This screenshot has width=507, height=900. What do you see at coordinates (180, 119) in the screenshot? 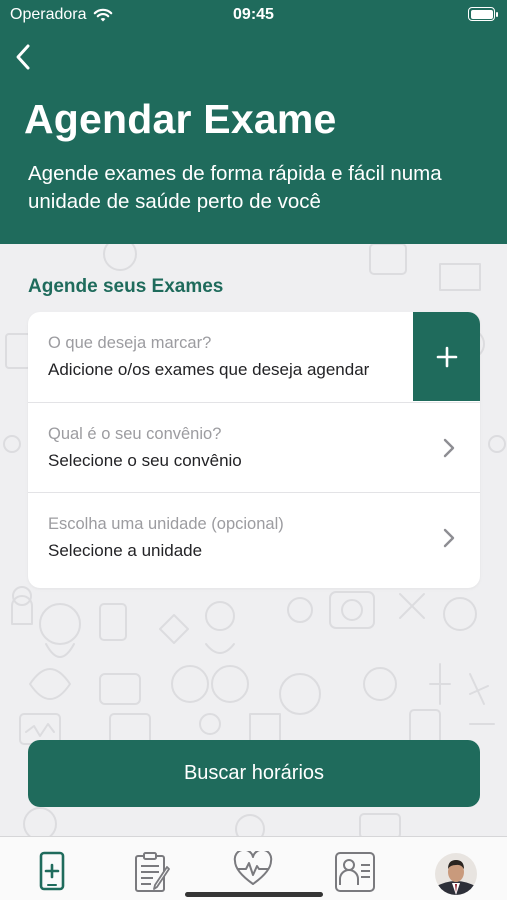
I see `page-title: Agendar Exame` at bounding box center [180, 119].